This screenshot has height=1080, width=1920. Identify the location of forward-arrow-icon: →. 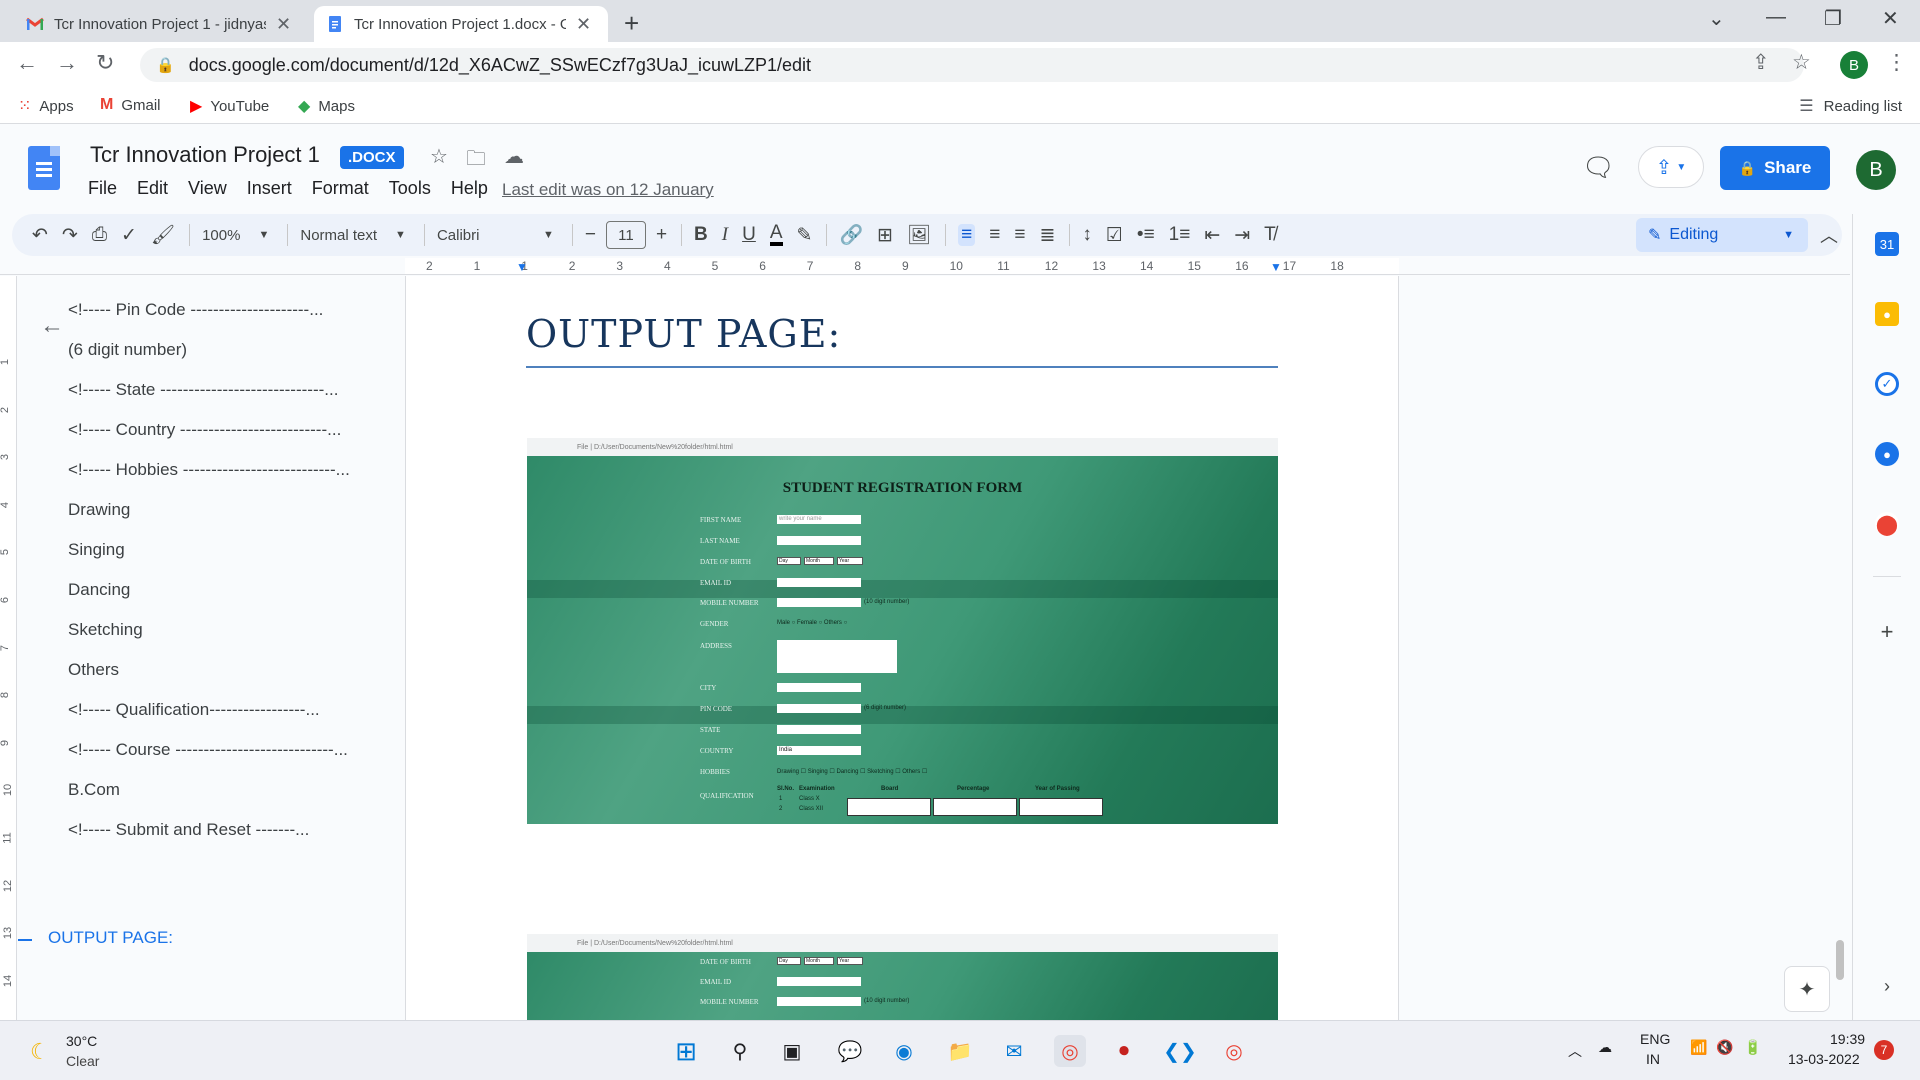
(67, 63).